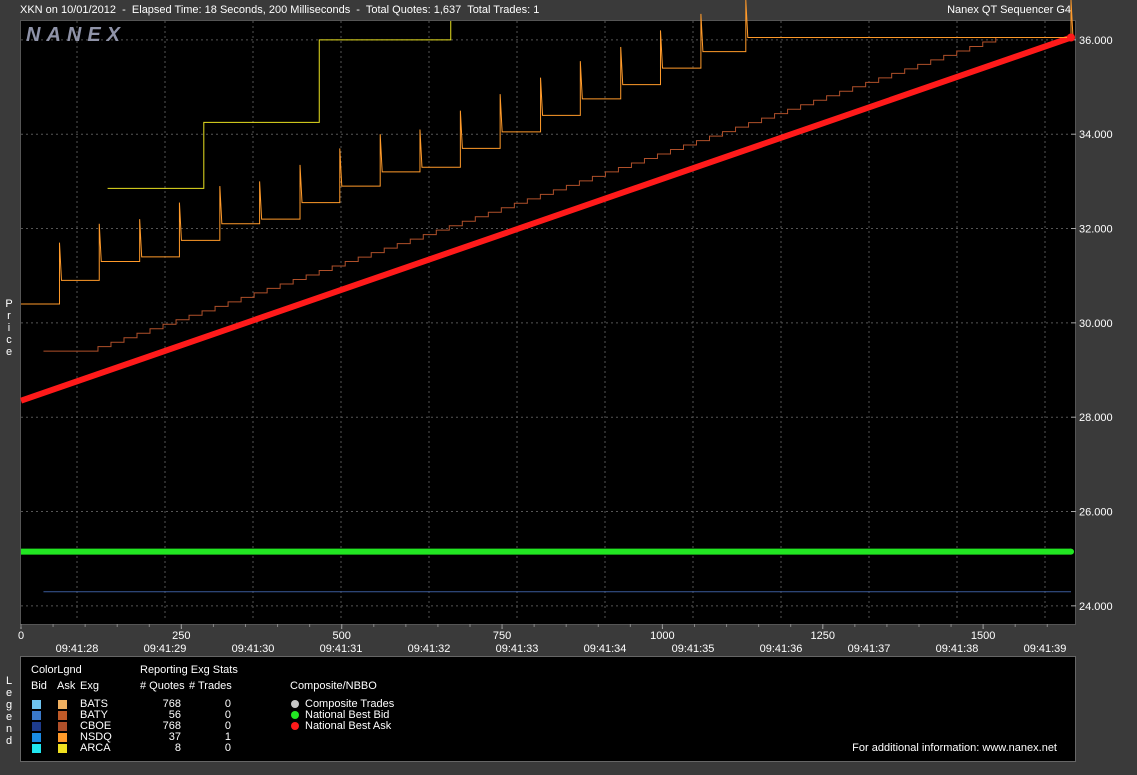  What do you see at coordinates (66, 686) in the screenshot?
I see `ask-header: Ask` at bounding box center [66, 686].